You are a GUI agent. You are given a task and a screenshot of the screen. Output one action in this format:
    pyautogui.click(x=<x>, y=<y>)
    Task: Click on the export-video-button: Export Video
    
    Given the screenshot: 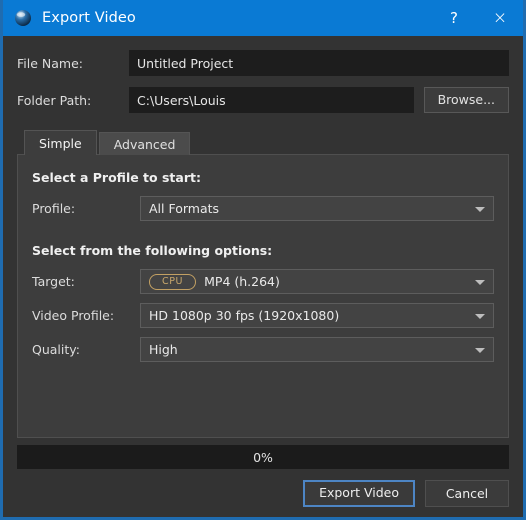 What is the action you would take?
    pyautogui.click(x=359, y=493)
    